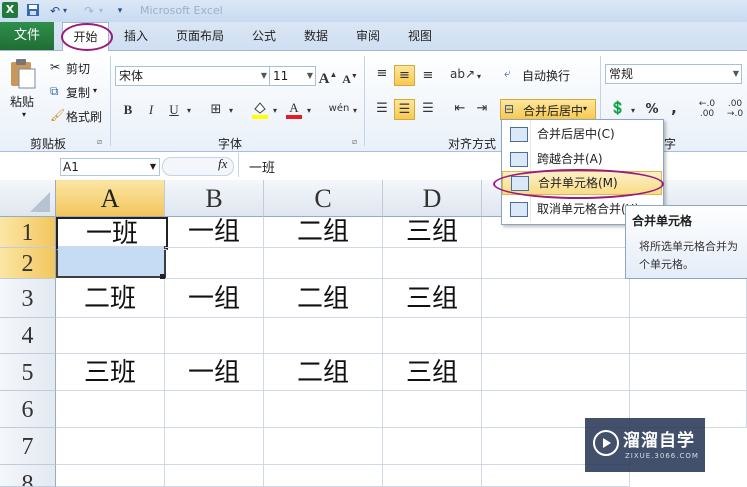 The height and width of the screenshot is (487, 747). I want to click on cell-c7, so click(323, 446).